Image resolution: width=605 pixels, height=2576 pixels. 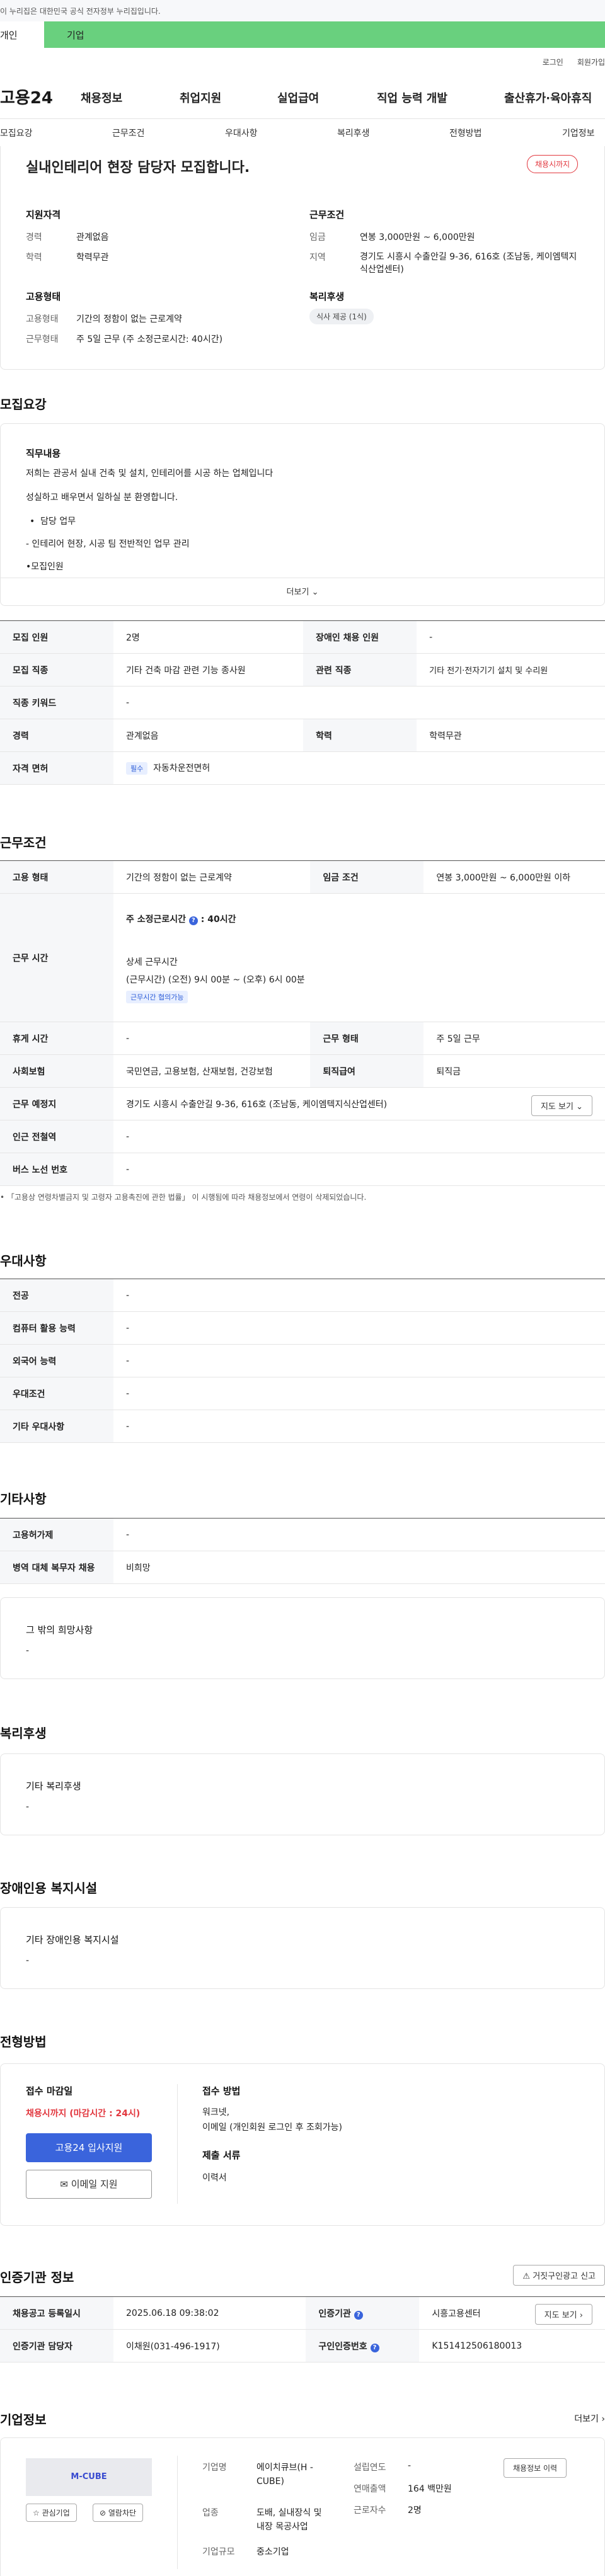 I want to click on gnb-item-employment-support: 취업지원, so click(x=200, y=97).